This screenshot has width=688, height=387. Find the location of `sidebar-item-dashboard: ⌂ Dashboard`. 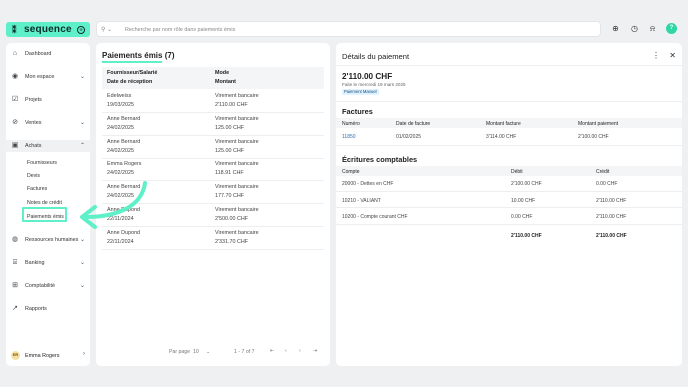

sidebar-item-dashboard: ⌂ Dashboard is located at coordinates (48, 54).